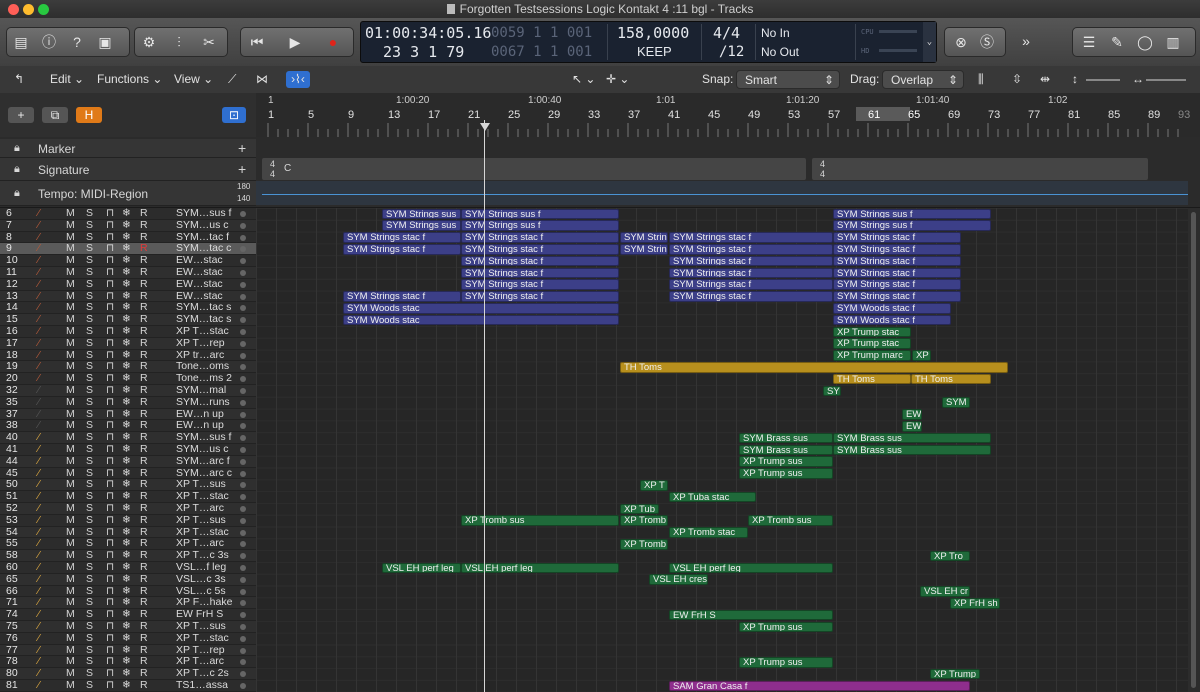 This screenshot has width=1200, height=692. I want to click on vertical-scrollbar, so click(1194, 450).